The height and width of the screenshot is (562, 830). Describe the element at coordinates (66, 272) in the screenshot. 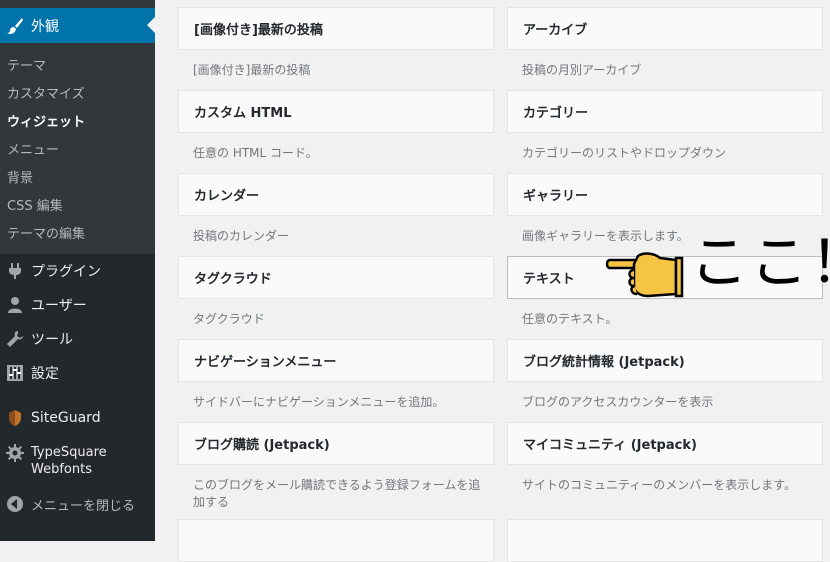

I see `sidebar-item-label: プラグイン` at that location.